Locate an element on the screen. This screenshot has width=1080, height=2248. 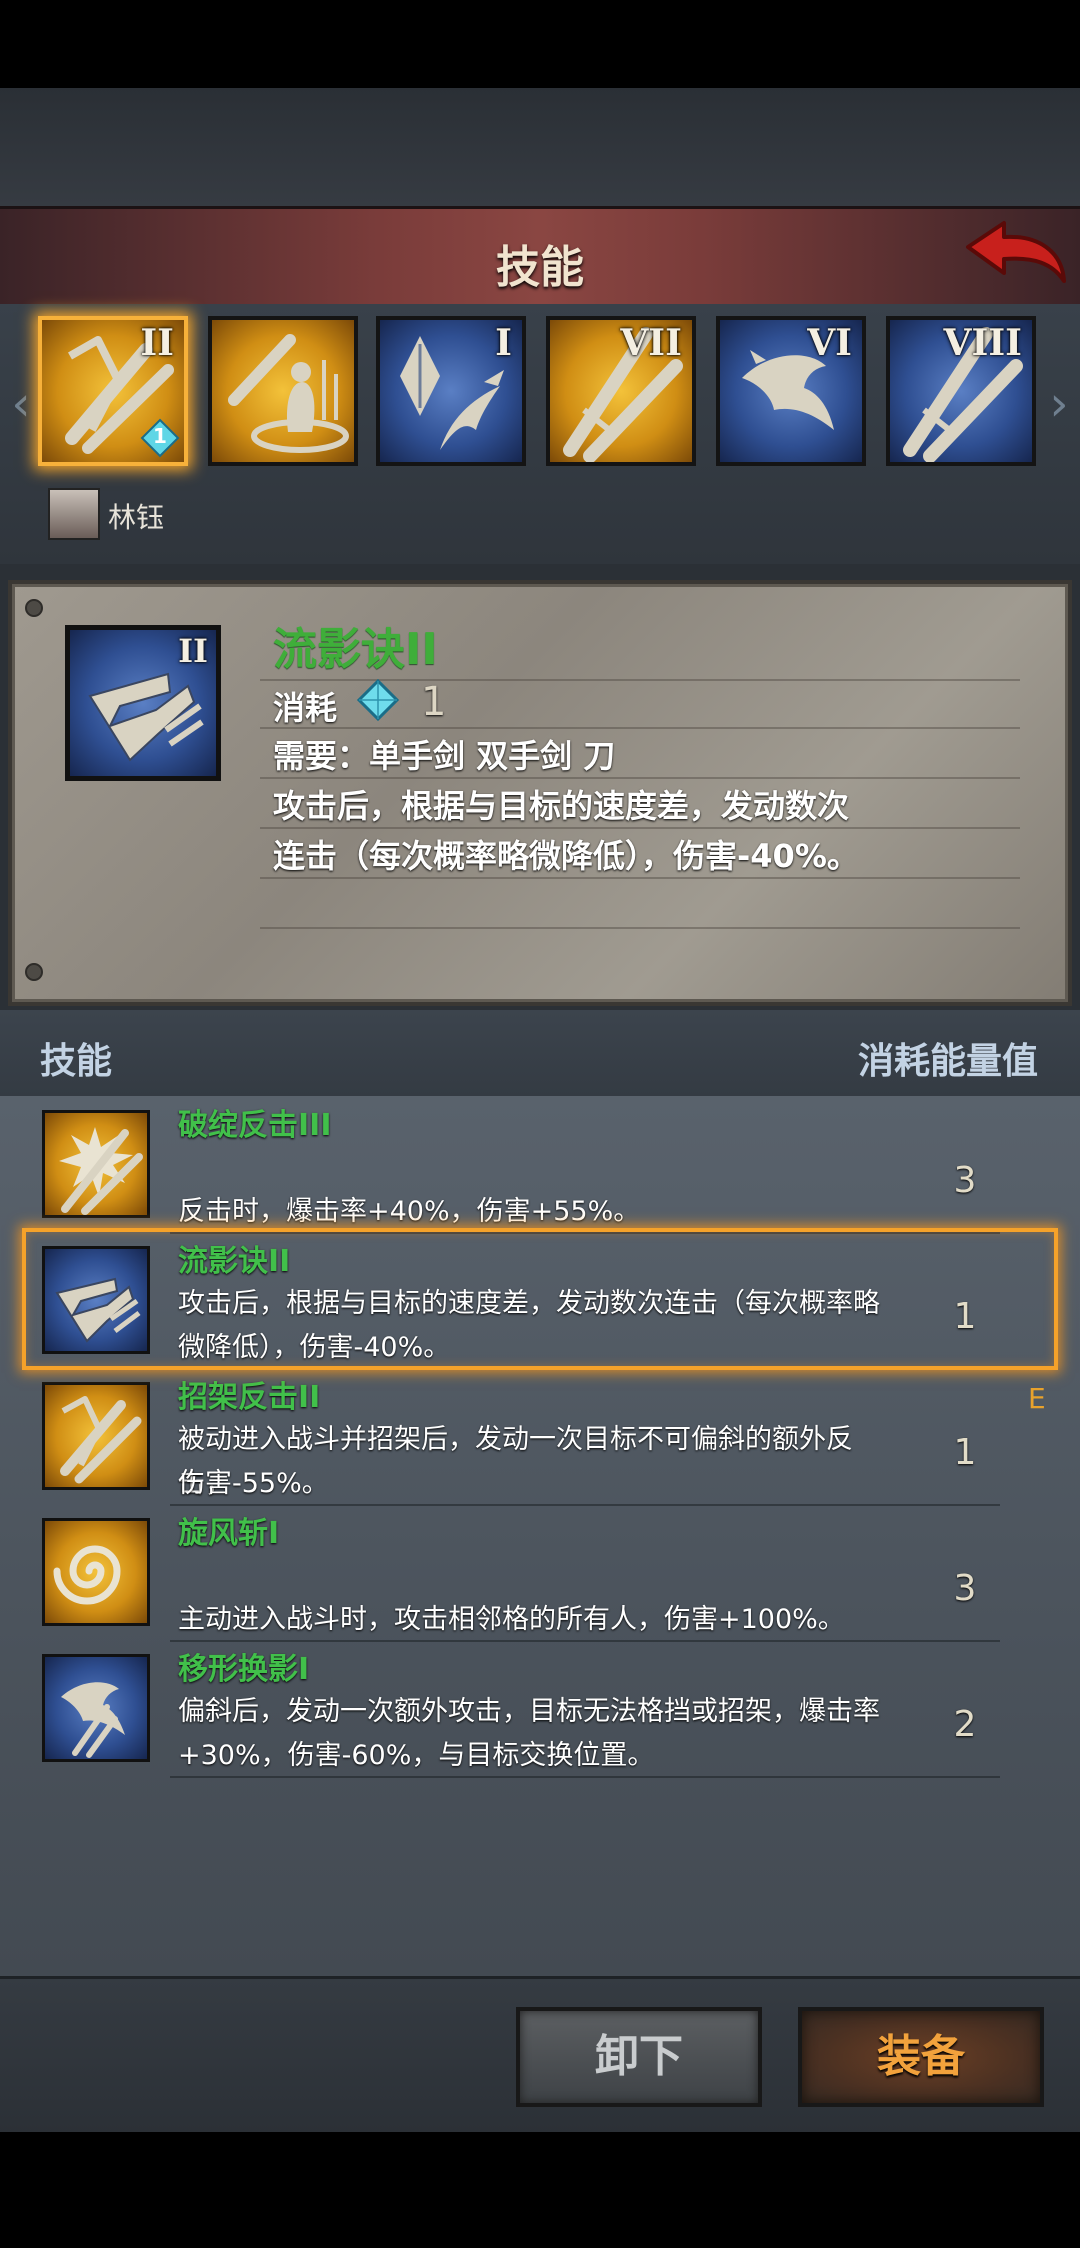
whirl-stance-icon is located at coordinates (288, 393).